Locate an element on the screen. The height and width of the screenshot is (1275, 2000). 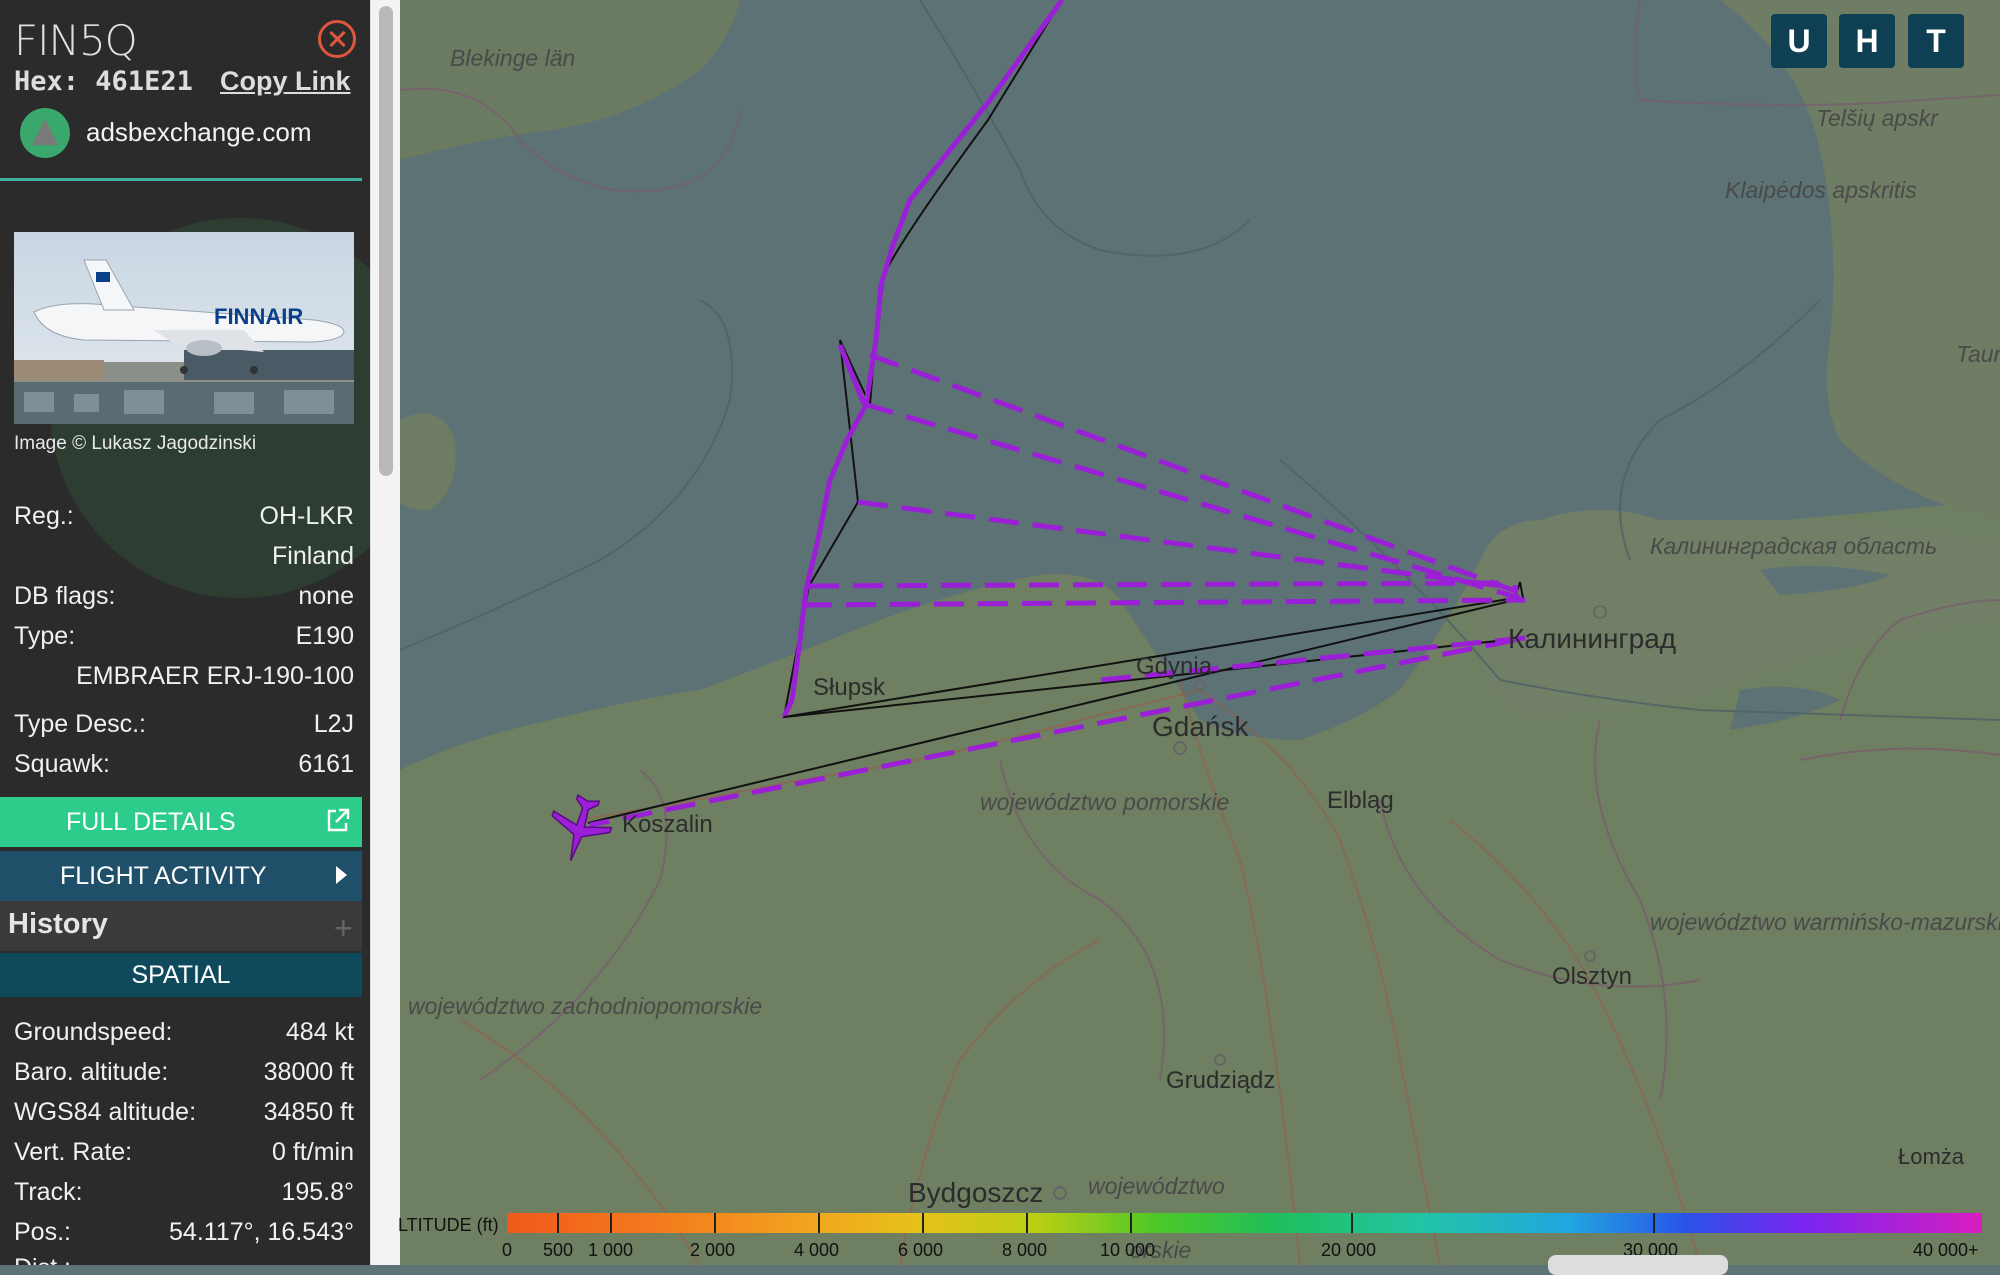
hex-row: Hex: 461E21 is located at coordinates (103, 81).